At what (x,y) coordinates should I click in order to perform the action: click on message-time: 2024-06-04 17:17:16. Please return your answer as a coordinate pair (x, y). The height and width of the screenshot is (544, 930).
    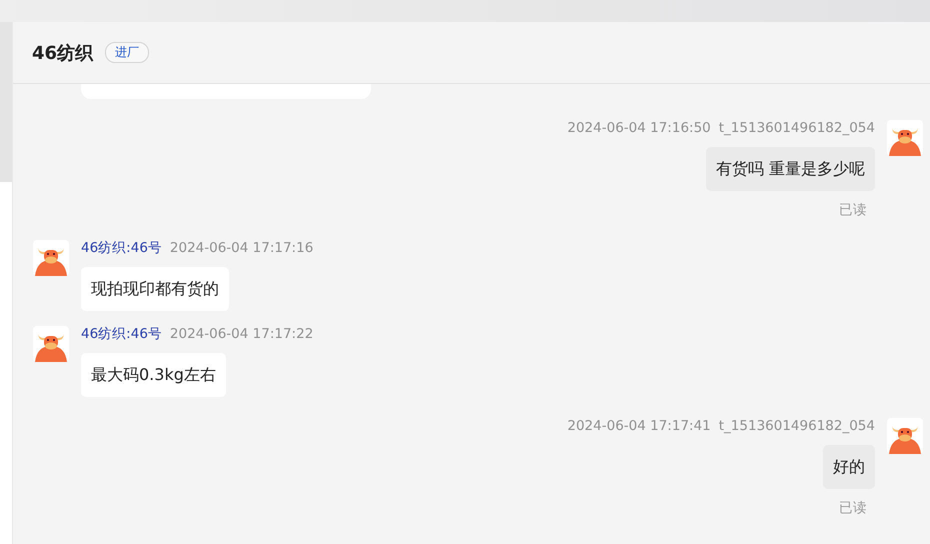
    Looking at the image, I should click on (242, 248).